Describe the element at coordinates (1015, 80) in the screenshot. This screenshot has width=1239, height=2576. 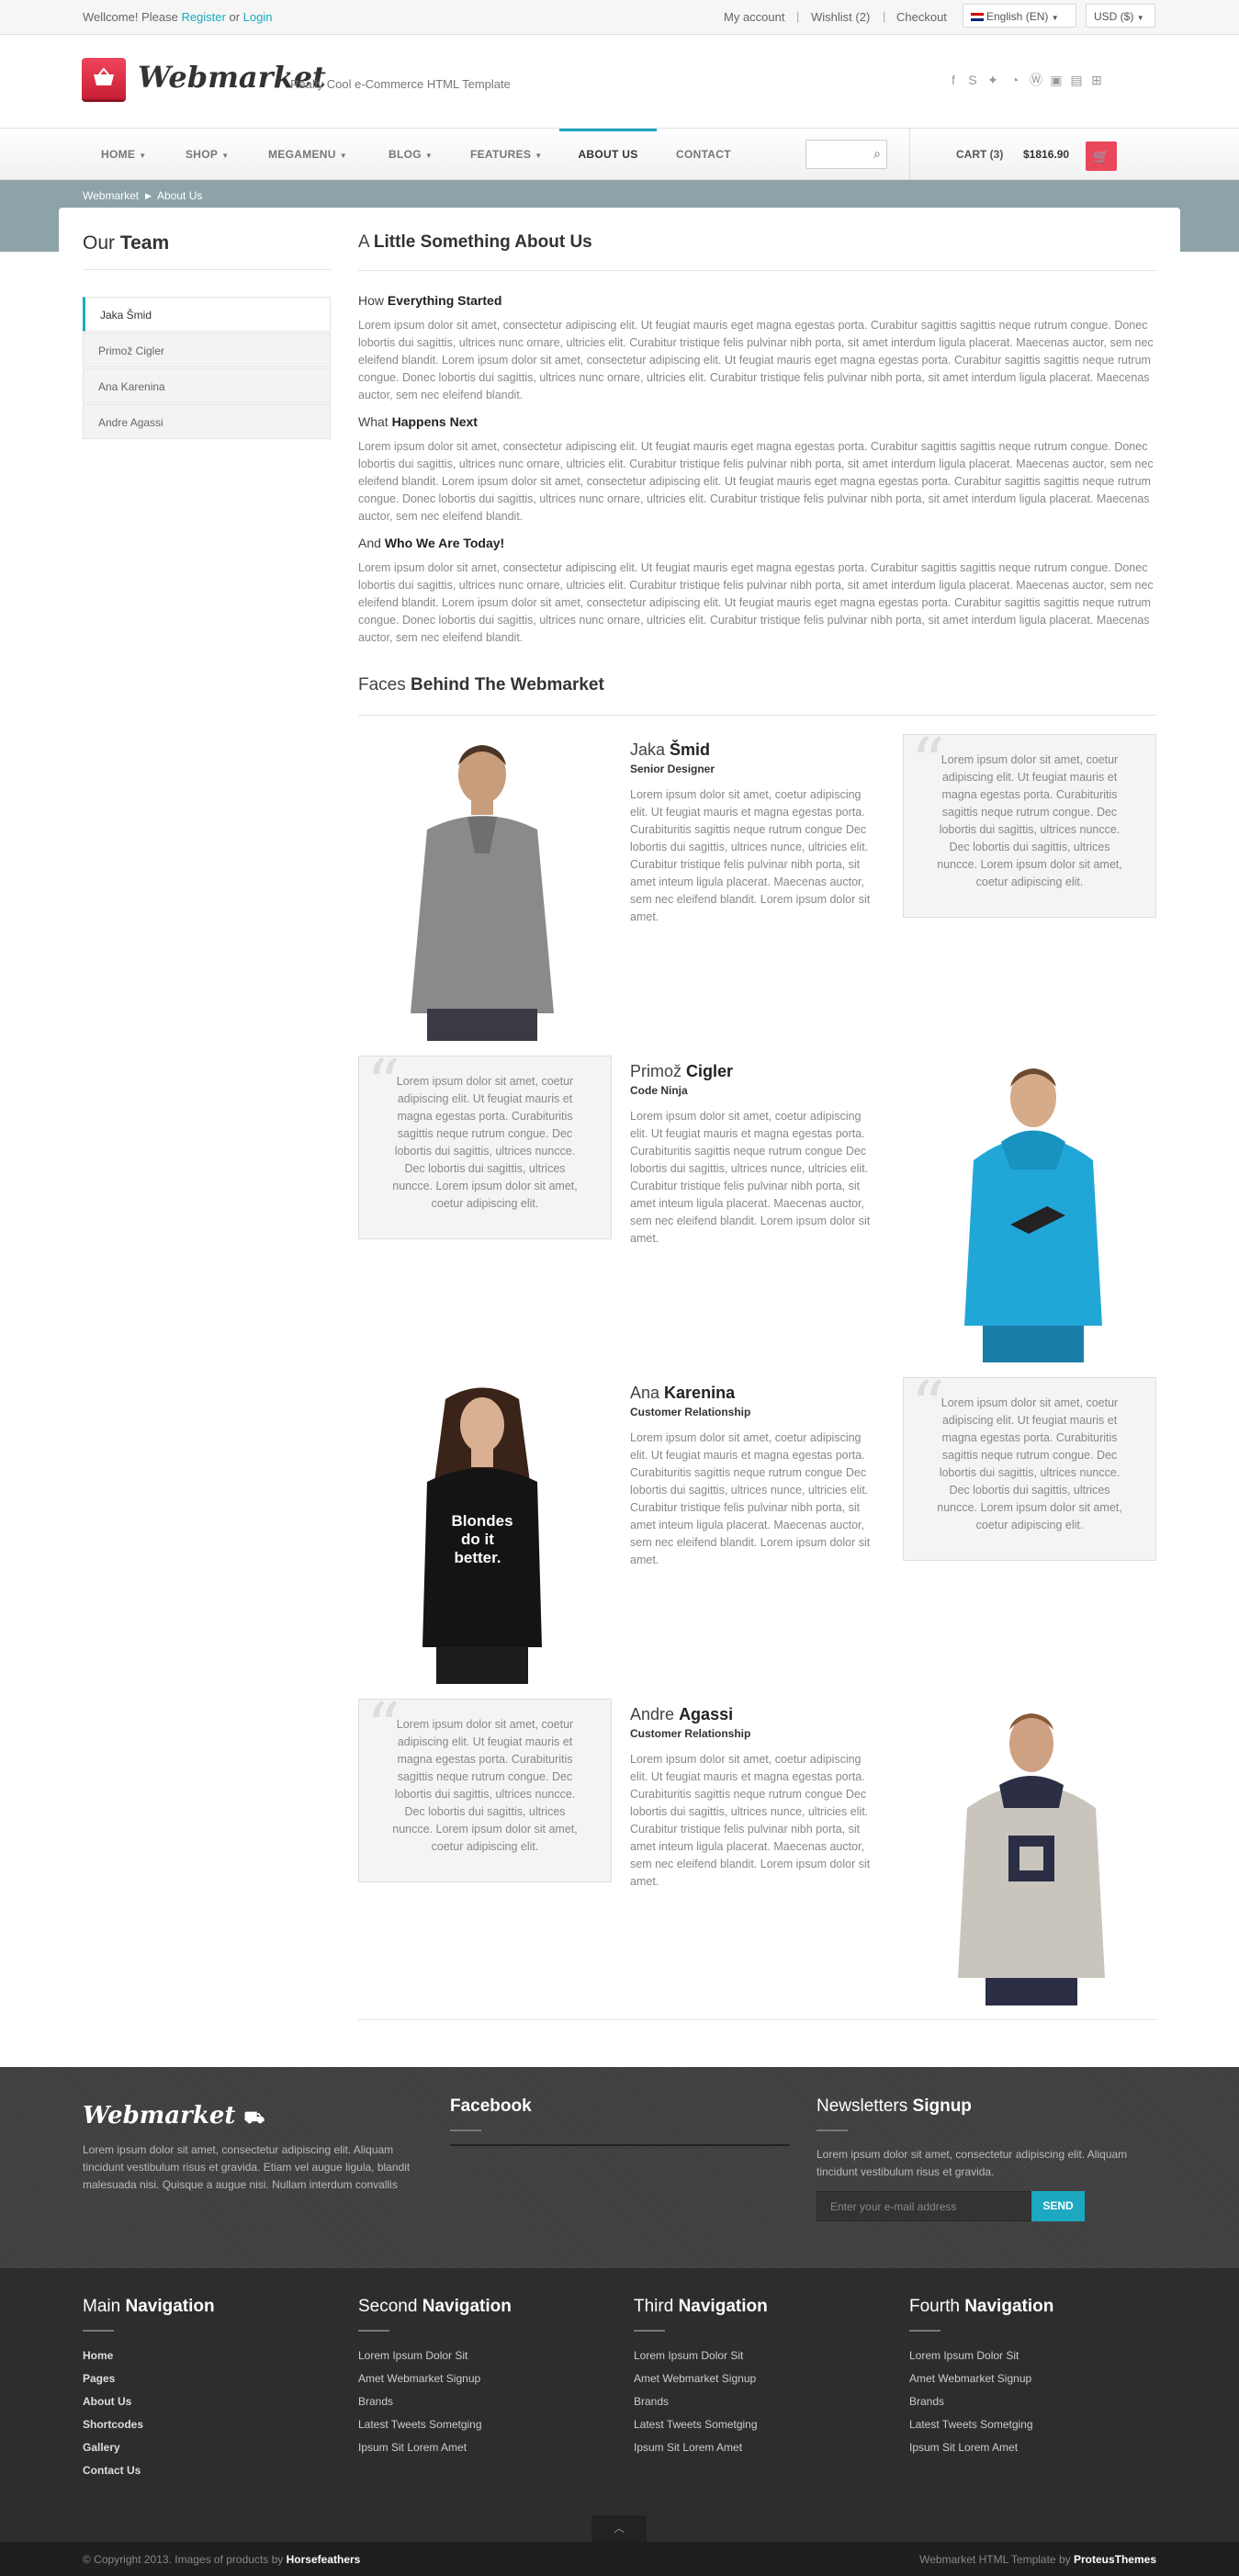
I see `rss-icon: ◔` at that location.